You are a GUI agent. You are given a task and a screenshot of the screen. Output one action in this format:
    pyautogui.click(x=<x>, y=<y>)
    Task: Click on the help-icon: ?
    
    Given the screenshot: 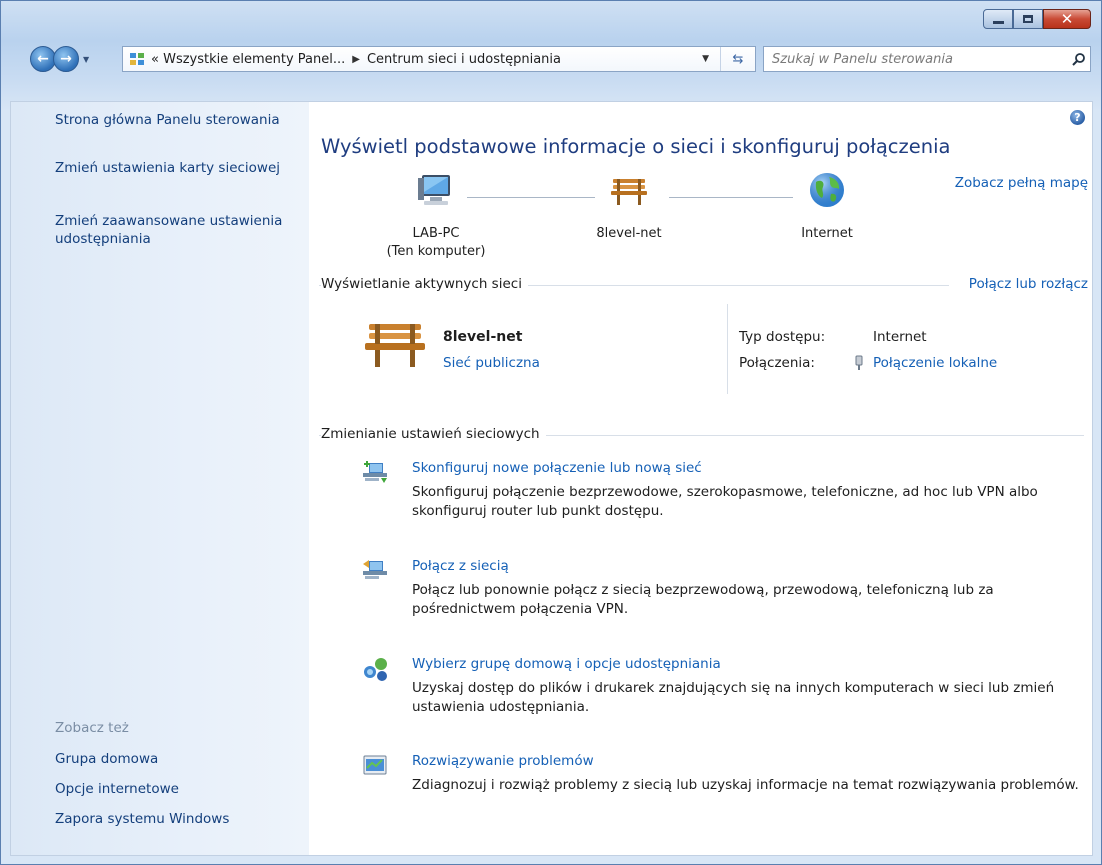 What is the action you would take?
    pyautogui.click(x=1077, y=117)
    